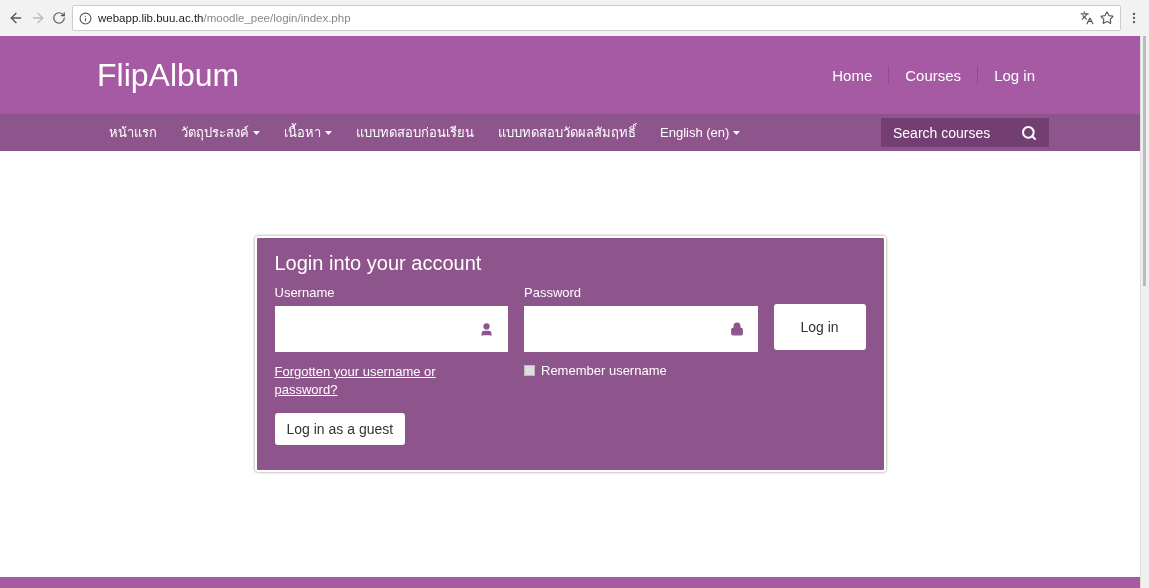  I want to click on info-icon, so click(85, 18).